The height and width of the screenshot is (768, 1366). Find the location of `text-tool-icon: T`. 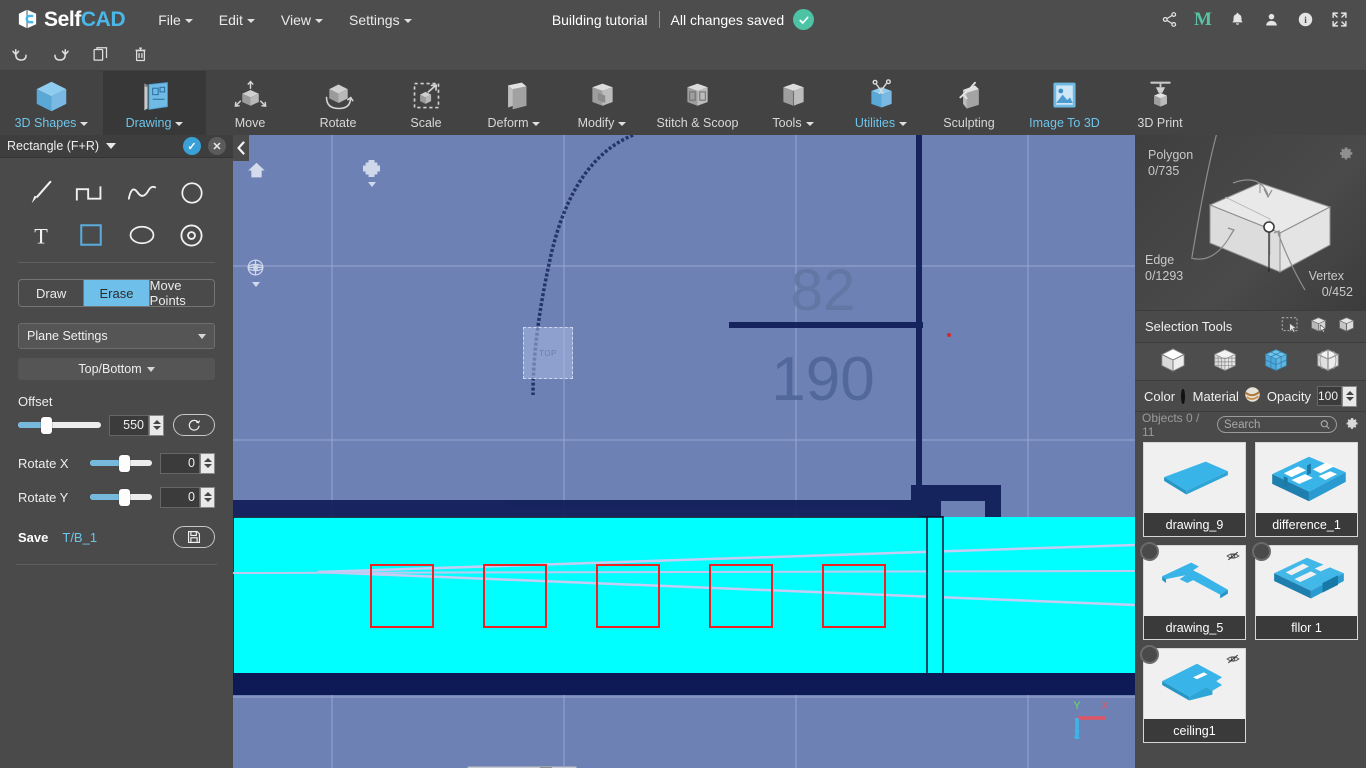

text-tool-icon: T is located at coordinates (41, 235).